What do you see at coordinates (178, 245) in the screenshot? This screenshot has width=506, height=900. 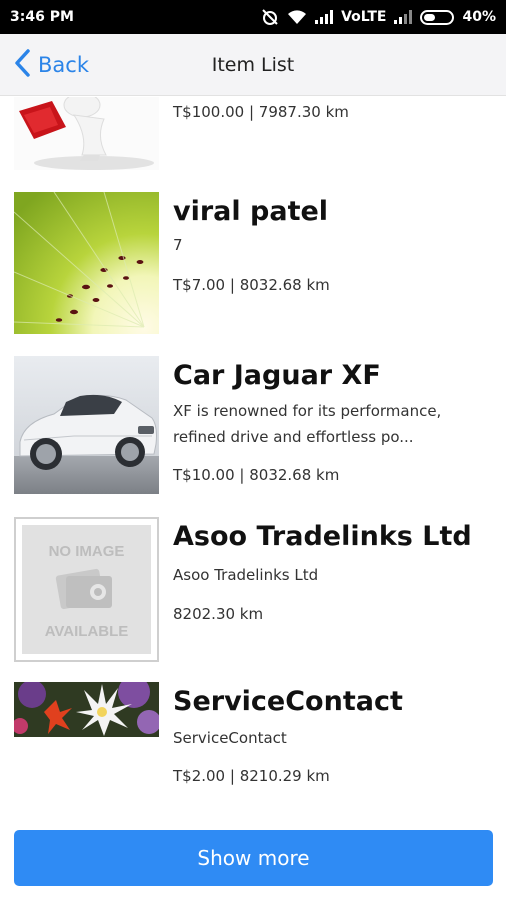 I see `item-description: 7` at bounding box center [178, 245].